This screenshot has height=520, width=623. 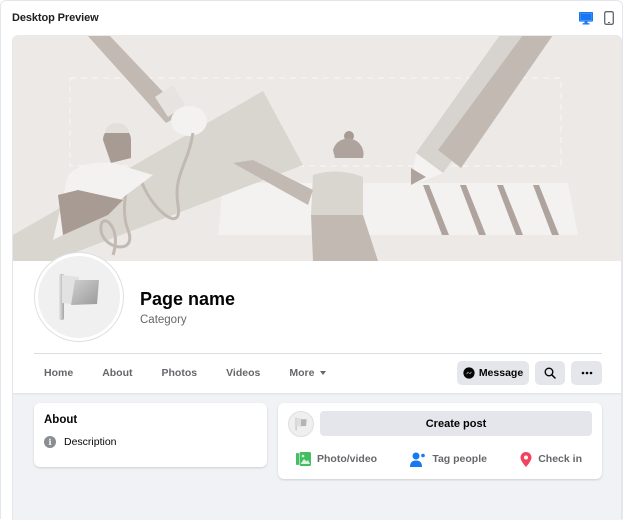 I want to click on view-mode-toggle, so click(x=597, y=18).